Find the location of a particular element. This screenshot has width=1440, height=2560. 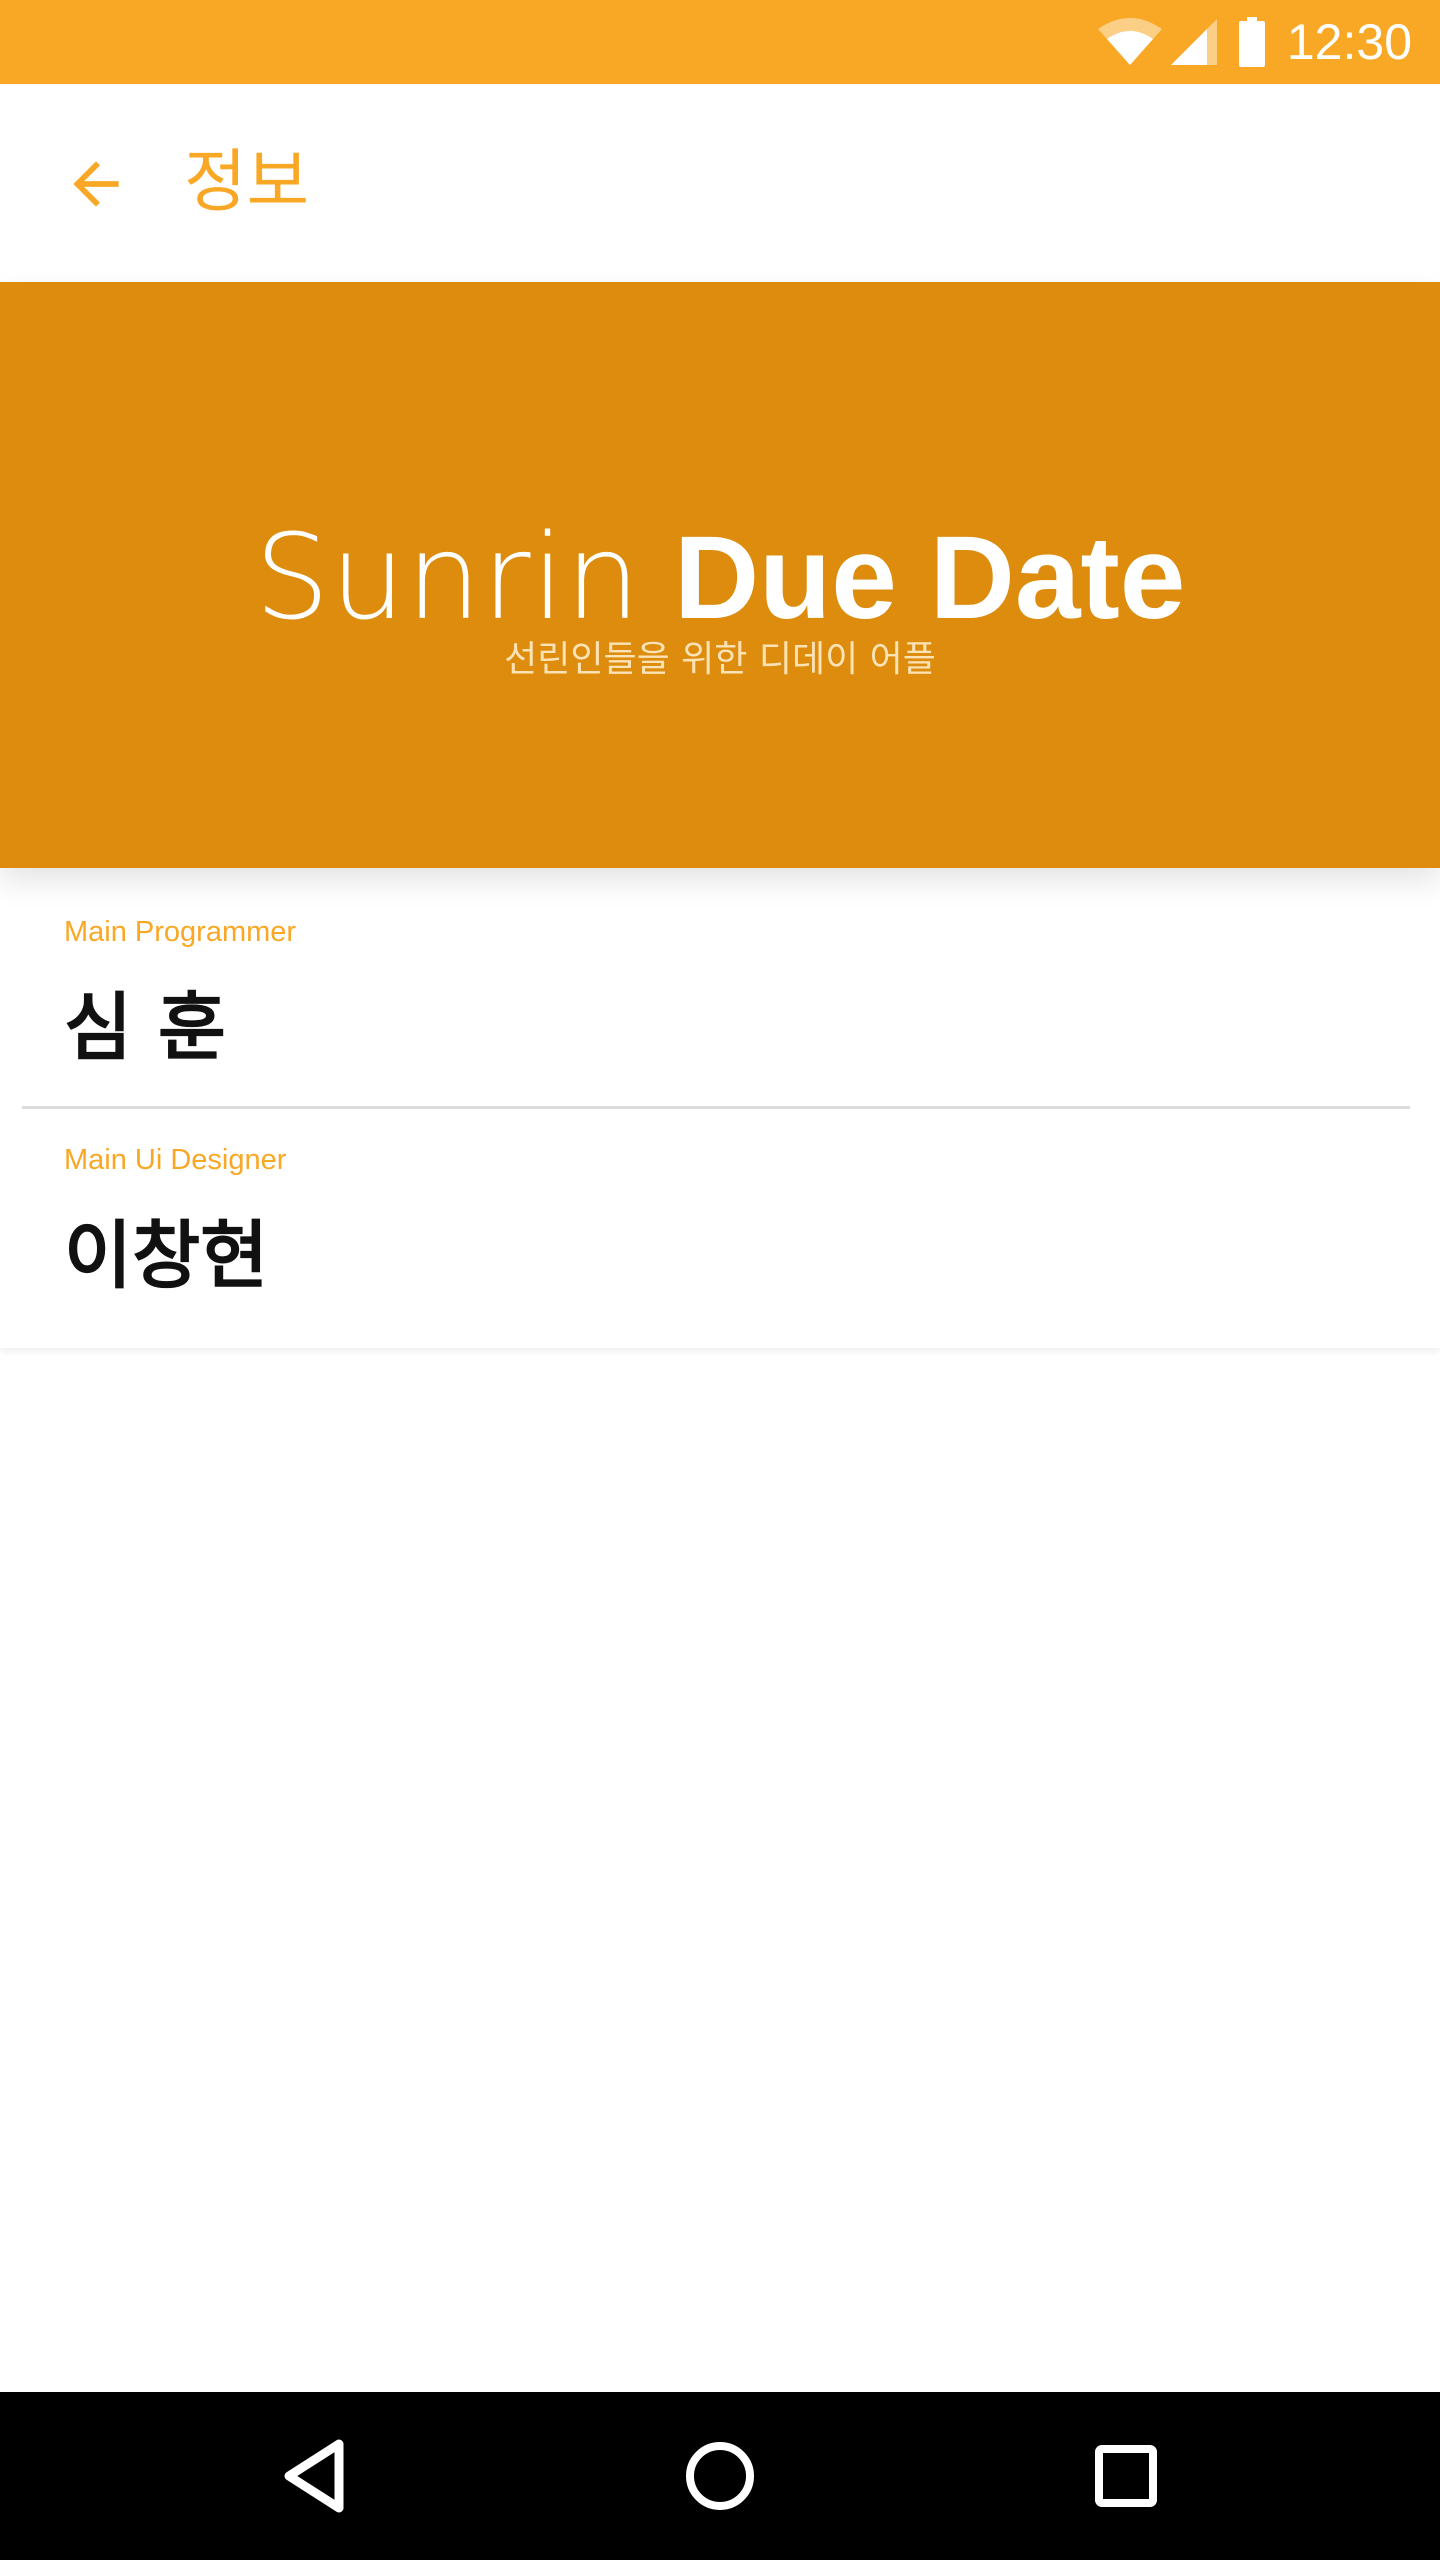

recents-square-icon is located at coordinates (1126, 2476).